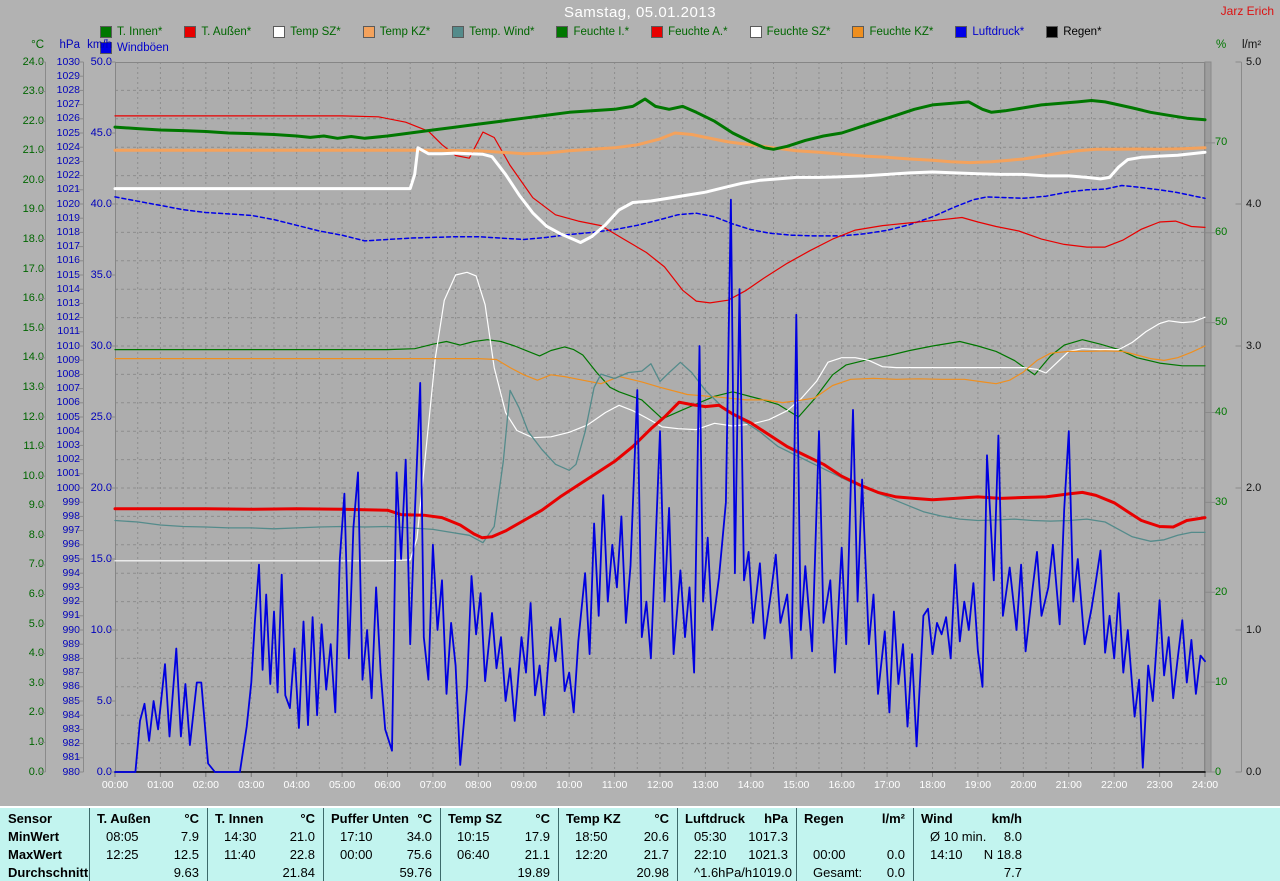  I want to click on table-row: 11:40 22.8, so click(265, 855).